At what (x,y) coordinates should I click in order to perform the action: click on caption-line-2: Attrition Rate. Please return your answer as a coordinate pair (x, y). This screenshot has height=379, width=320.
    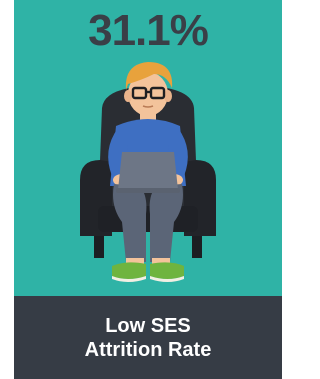
    Looking at the image, I should click on (148, 349).